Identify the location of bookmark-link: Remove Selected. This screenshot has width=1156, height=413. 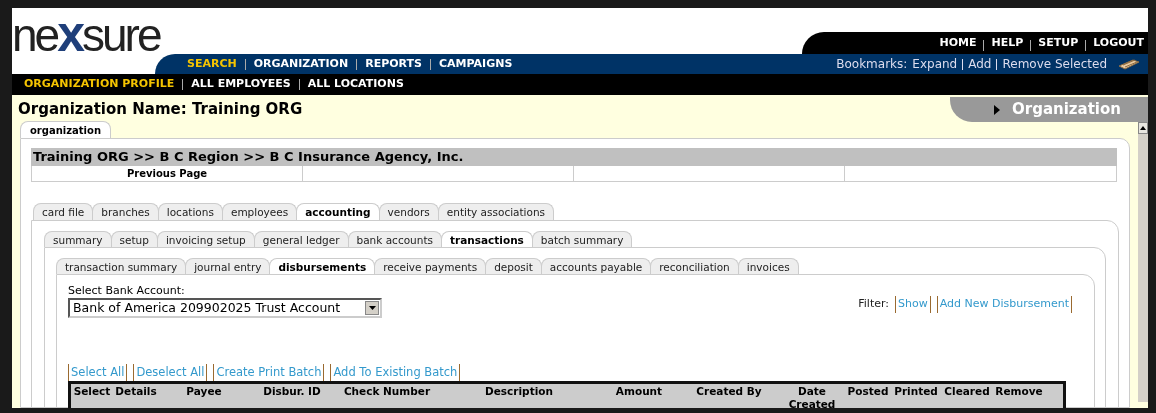
(1054, 64).